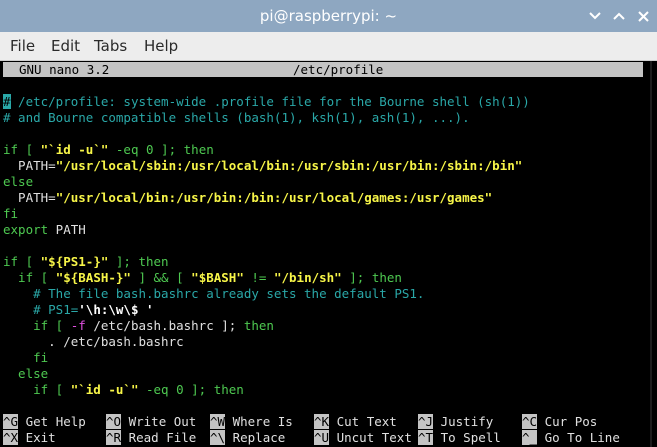 Image resolution: width=657 pixels, height=447 pixels. I want to click on code-token: '\h:\w\$ ', so click(116, 309).